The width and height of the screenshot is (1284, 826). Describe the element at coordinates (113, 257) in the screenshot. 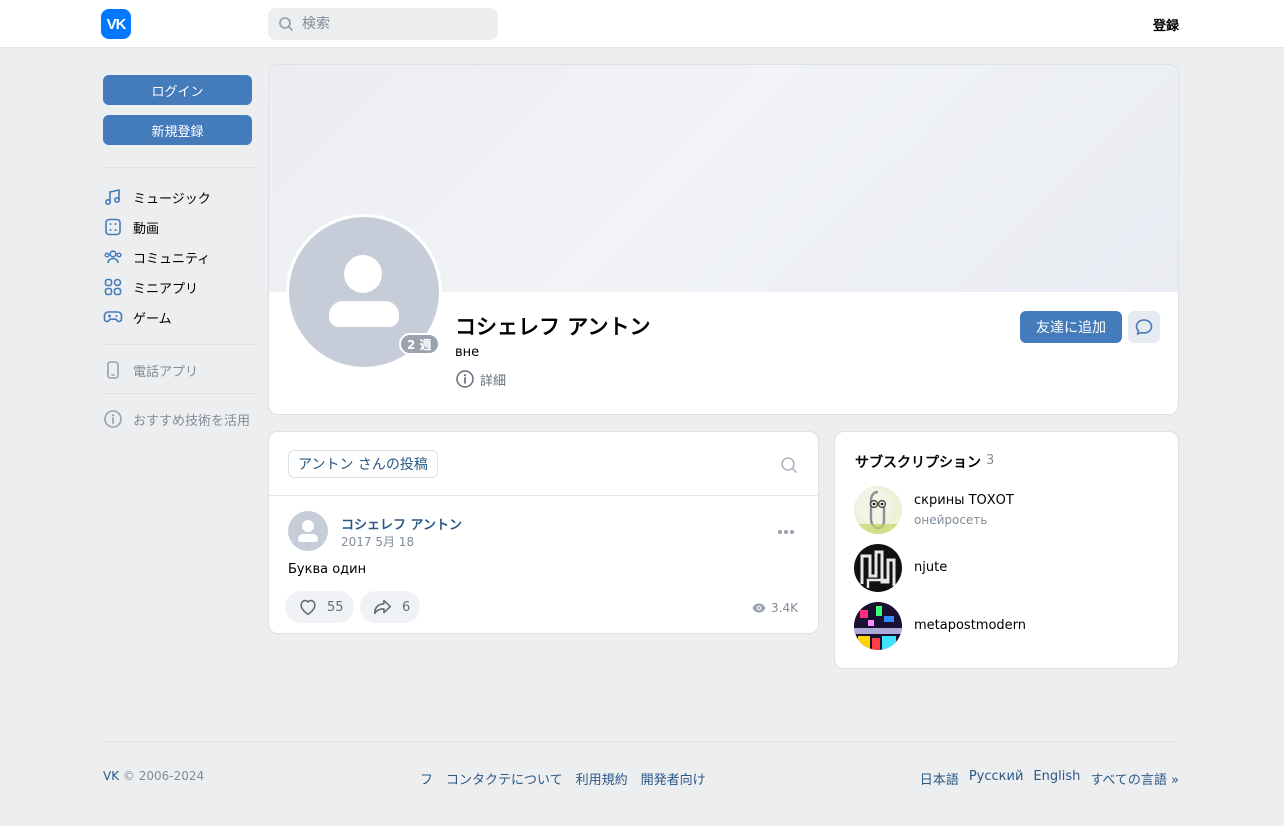

I see `community-icon` at that location.